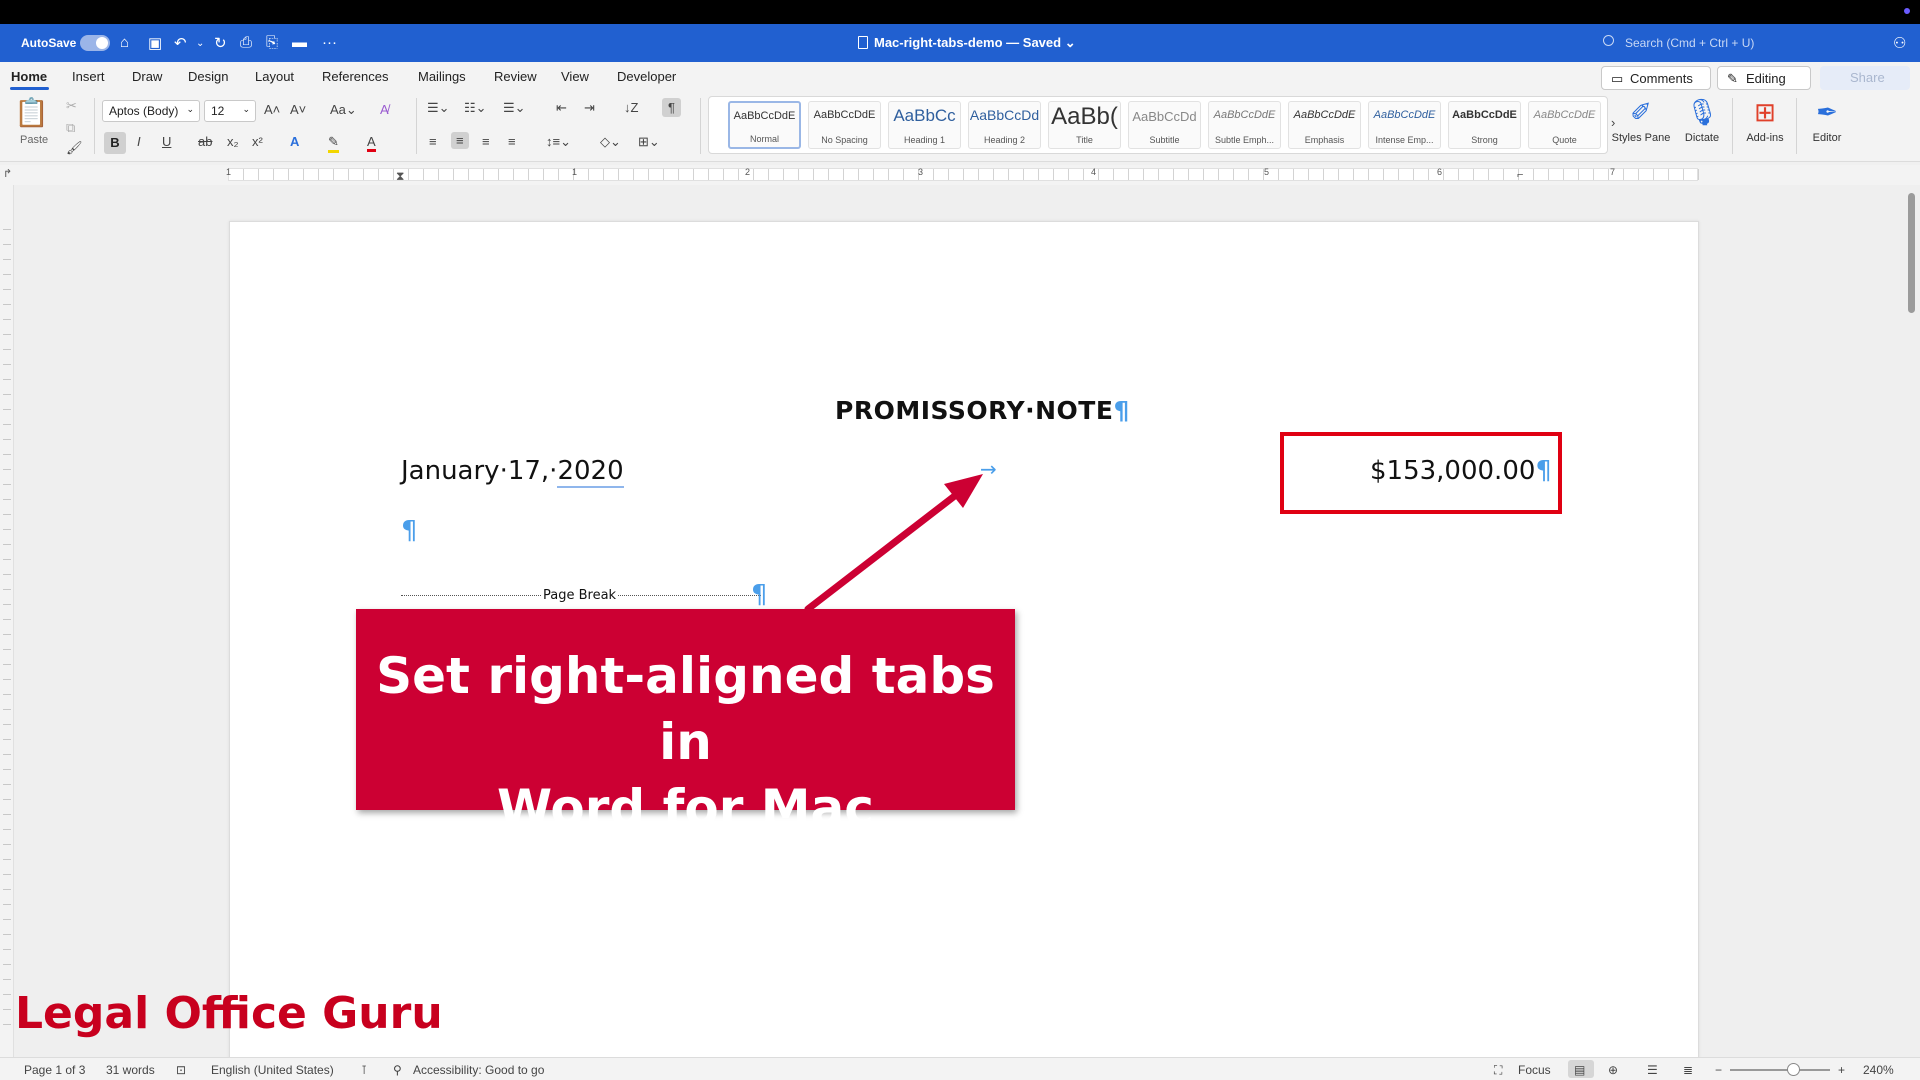 The width and height of the screenshot is (1920, 1080). Describe the element at coordinates (246, 42) in the screenshot. I see `print-icon: ⎙` at that location.